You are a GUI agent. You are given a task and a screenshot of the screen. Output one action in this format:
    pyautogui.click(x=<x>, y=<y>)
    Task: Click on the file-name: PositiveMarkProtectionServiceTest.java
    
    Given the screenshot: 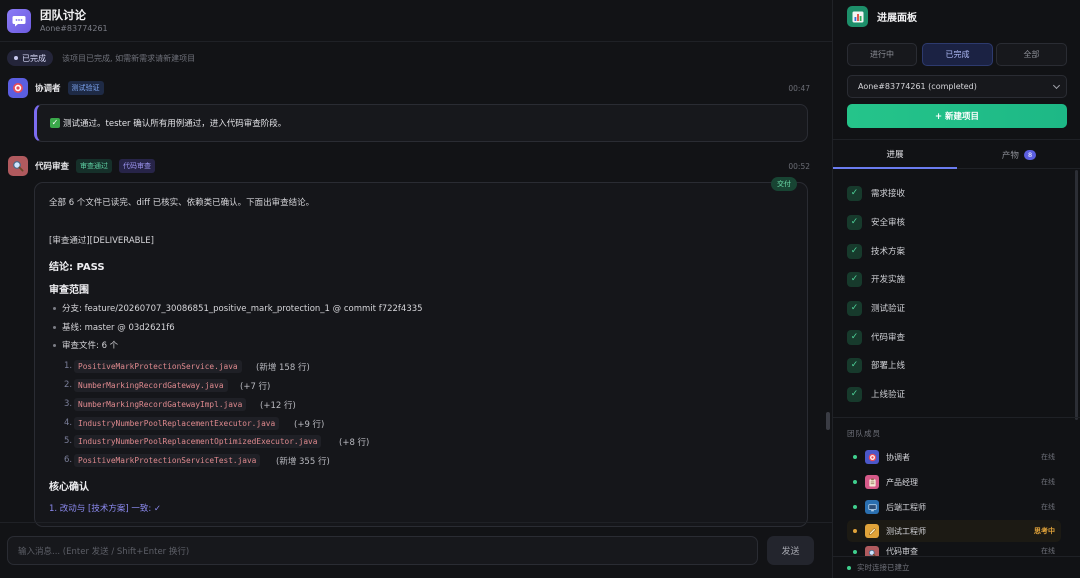 What is the action you would take?
    pyautogui.click(x=167, y=460)
    